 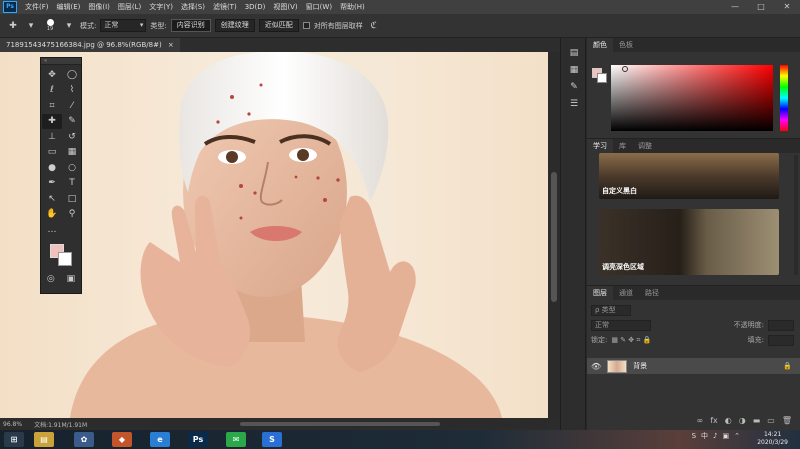 What do you see at coordinates (374, 26) in the screenshot?
I see `pressure-size-icon: ℭ` at bounding box center [374, 26].